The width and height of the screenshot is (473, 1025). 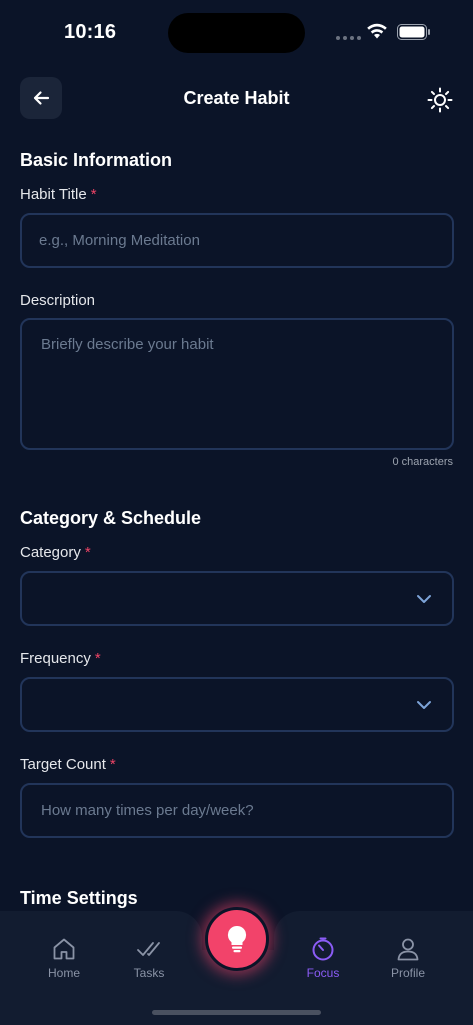 What do you see at coordinates (149, 973) in the screenshot?
I see `nav-label-tasks: Tasks` at bounding box center [149, 973].